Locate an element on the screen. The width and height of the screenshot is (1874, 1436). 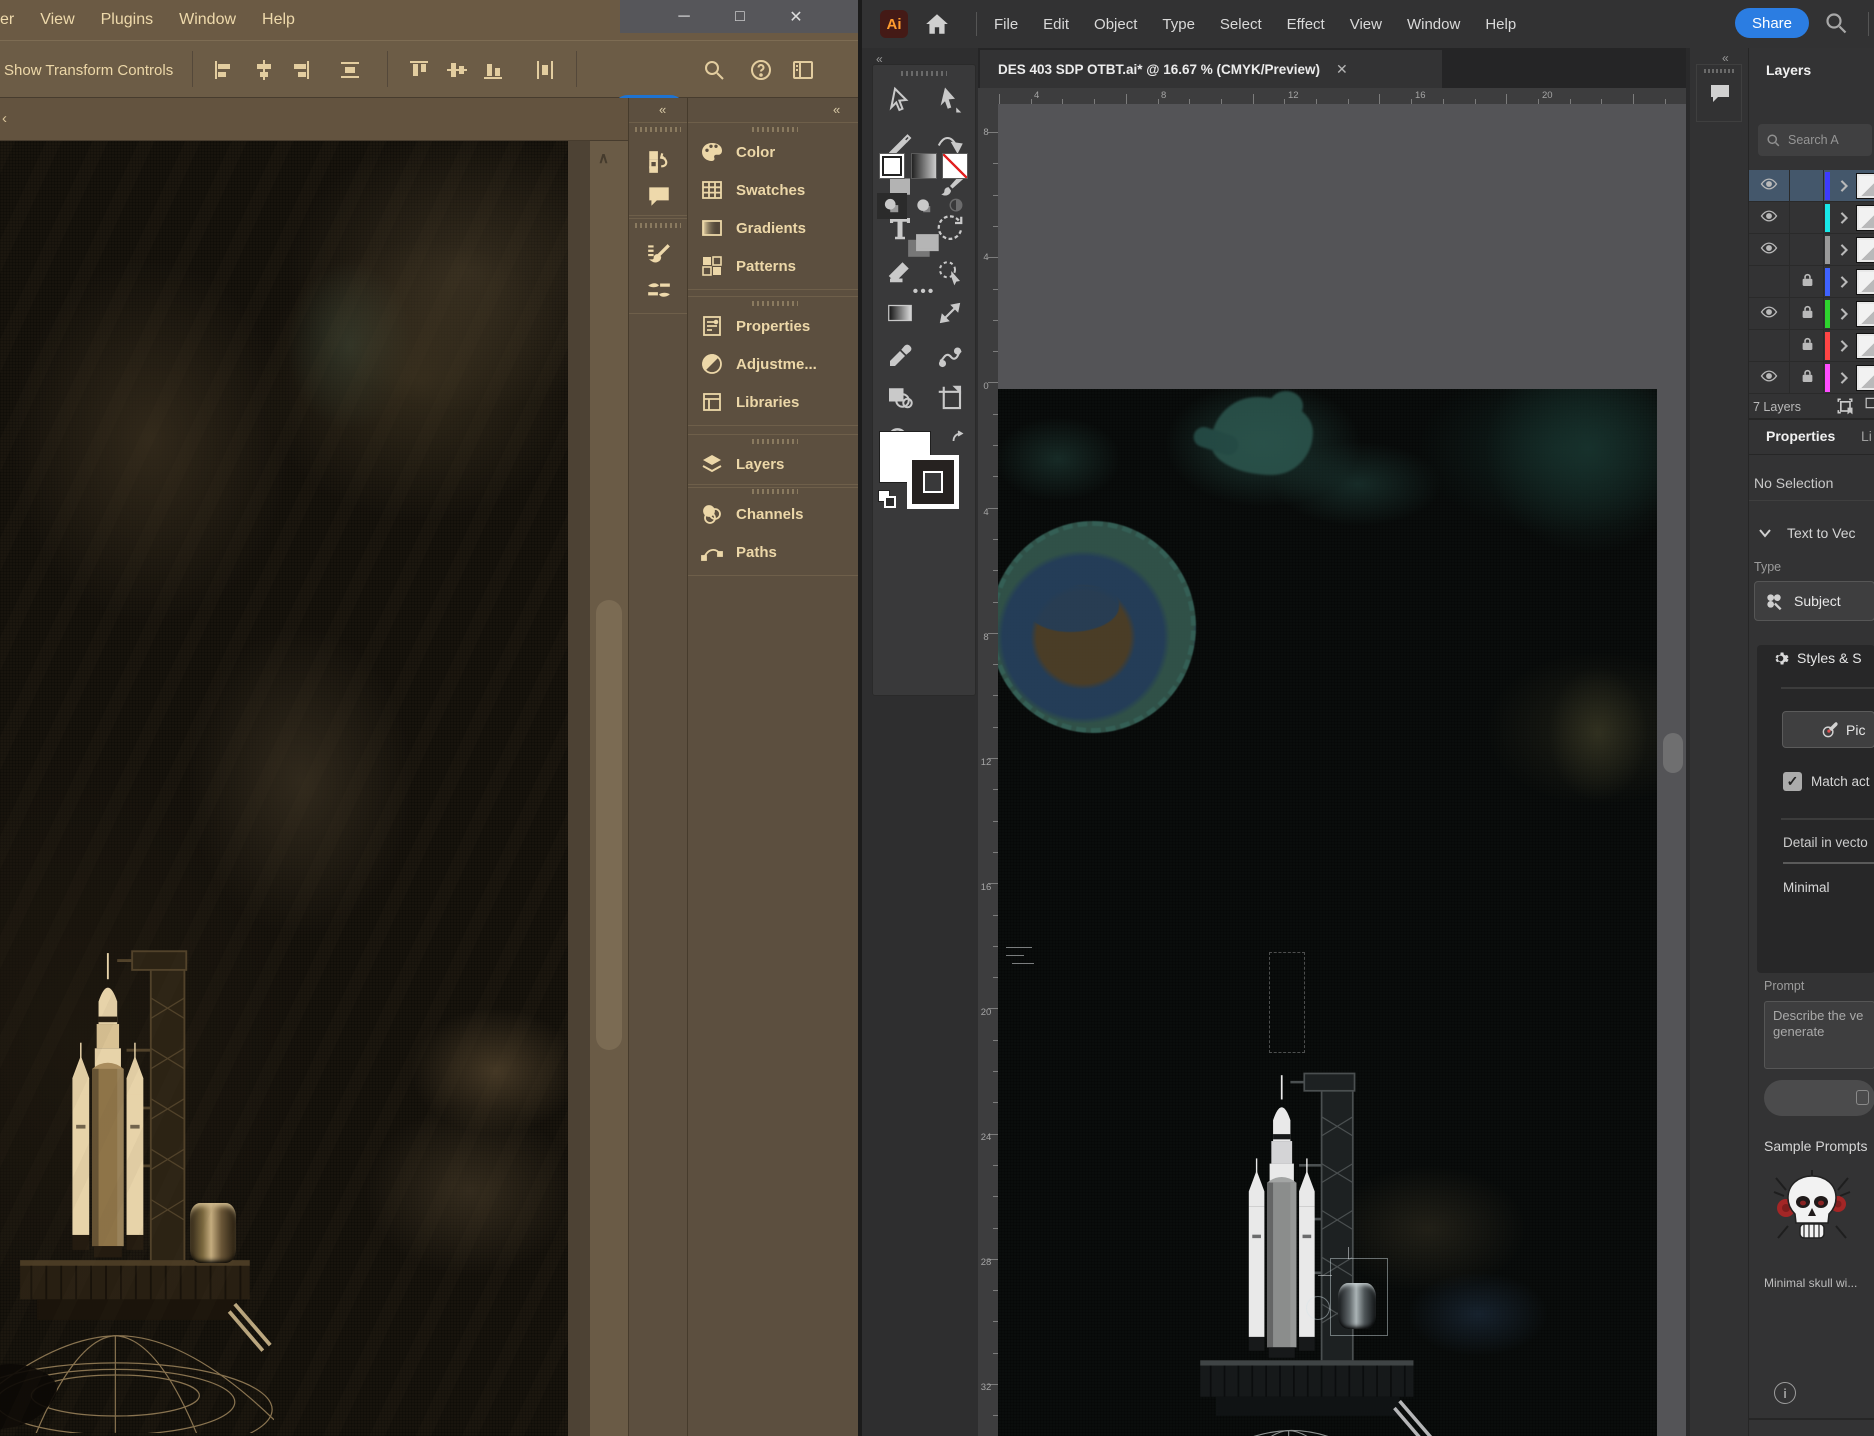
distribute-h-icon is located at coordinates (350, 70).